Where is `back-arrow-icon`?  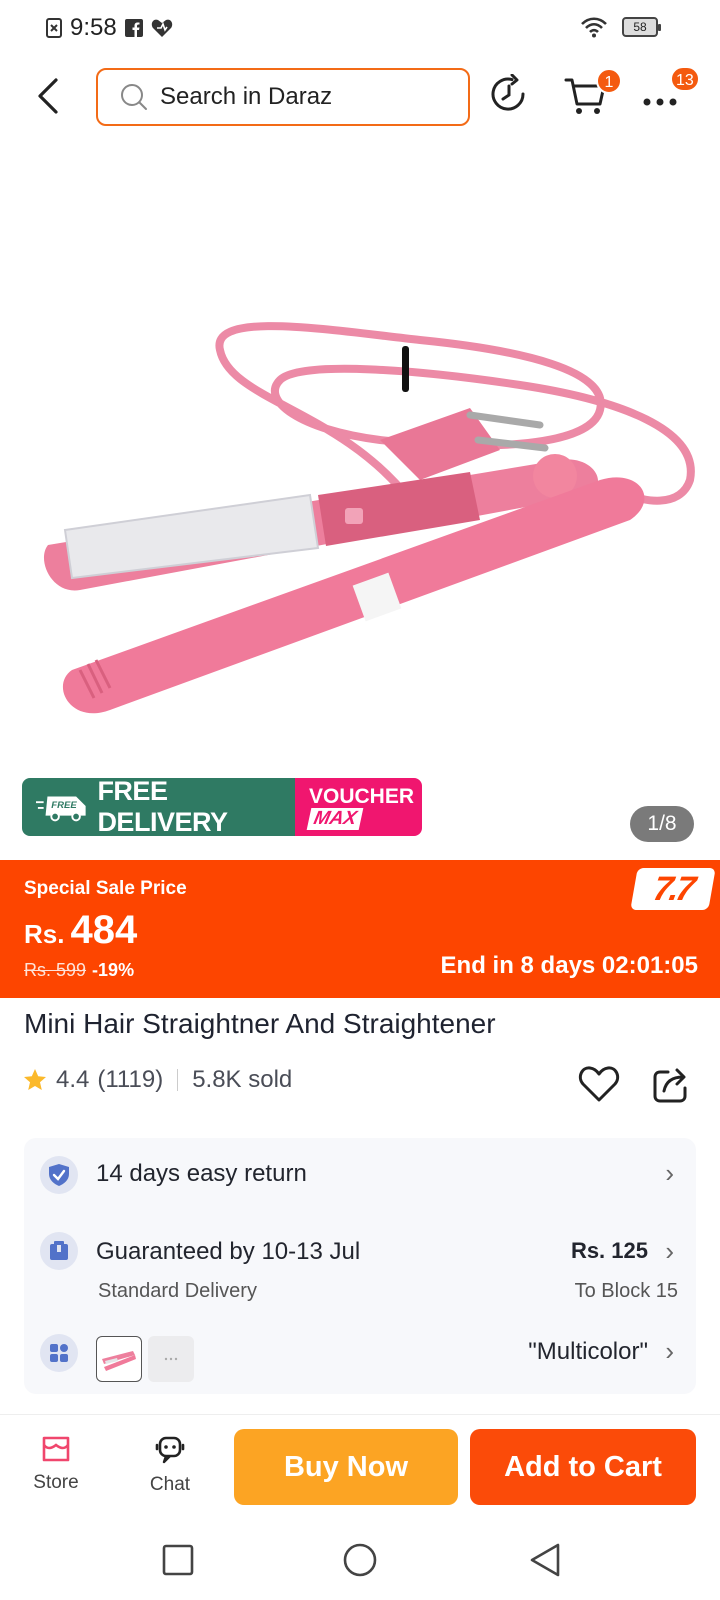 back-arrow-icon is located at coordinates (50, 96).